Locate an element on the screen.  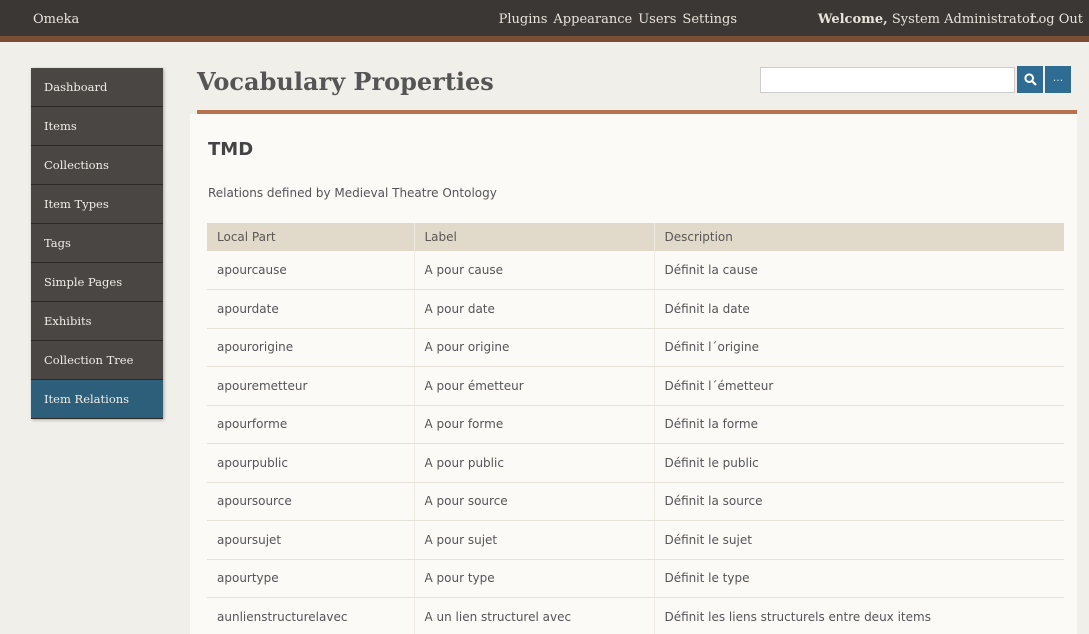
cell-local-part: apourcause is located at coordinates (310, 270).